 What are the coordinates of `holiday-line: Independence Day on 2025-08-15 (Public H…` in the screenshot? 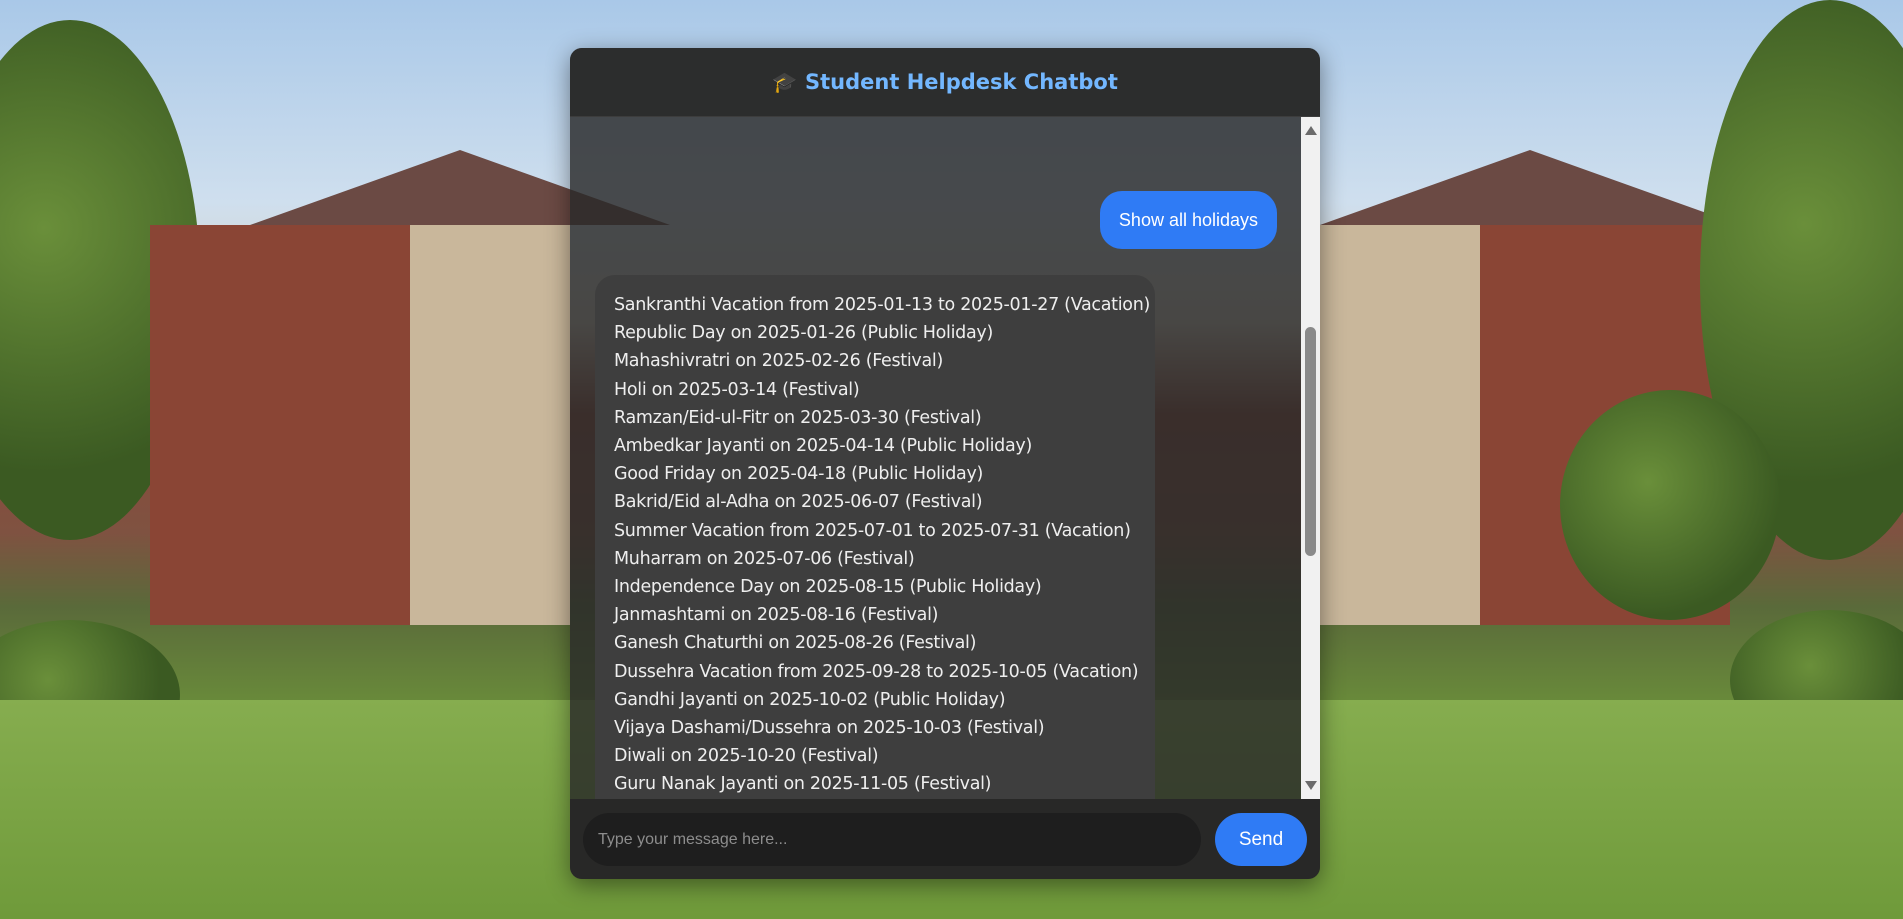 It's located at (828, 587).